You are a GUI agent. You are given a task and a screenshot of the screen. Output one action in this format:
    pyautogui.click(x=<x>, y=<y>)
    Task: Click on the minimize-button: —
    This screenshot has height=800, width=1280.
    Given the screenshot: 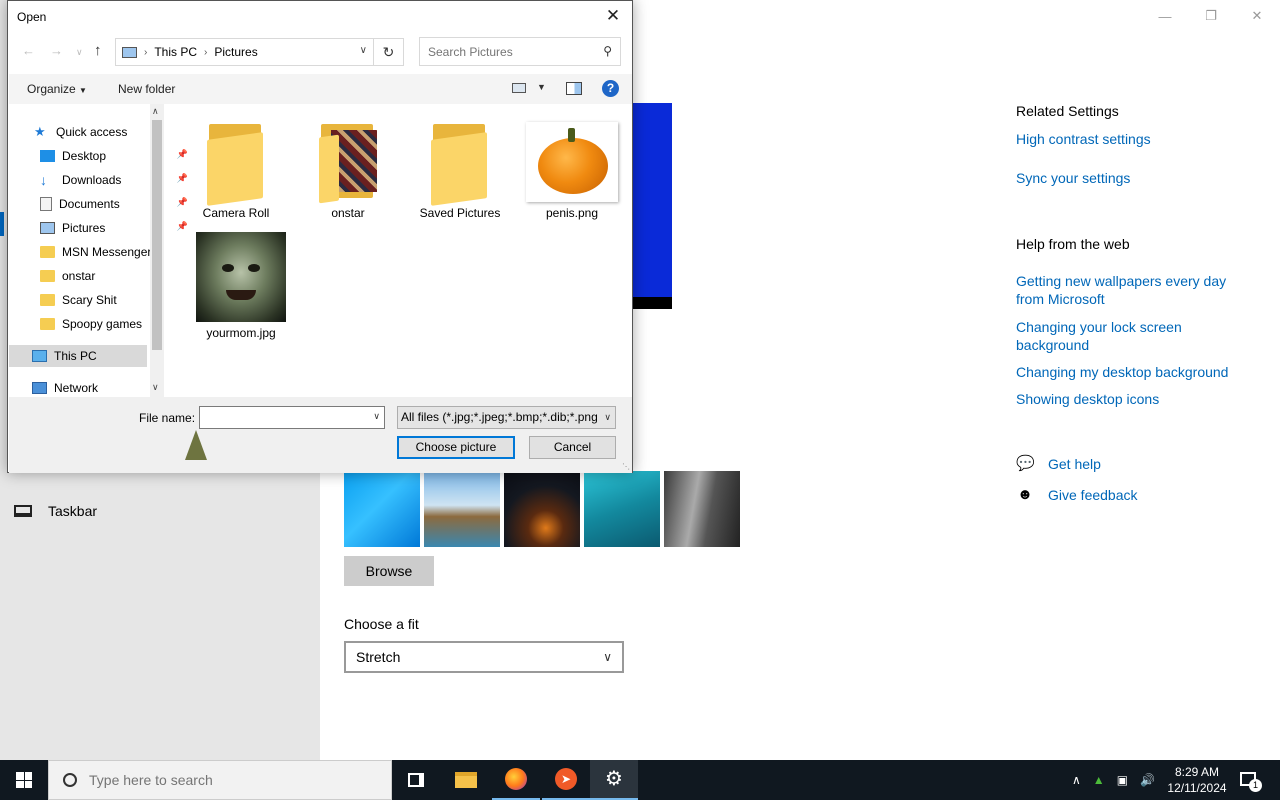 What is the action you would take?
    pyautogui.click(x=1165, y=16)
    